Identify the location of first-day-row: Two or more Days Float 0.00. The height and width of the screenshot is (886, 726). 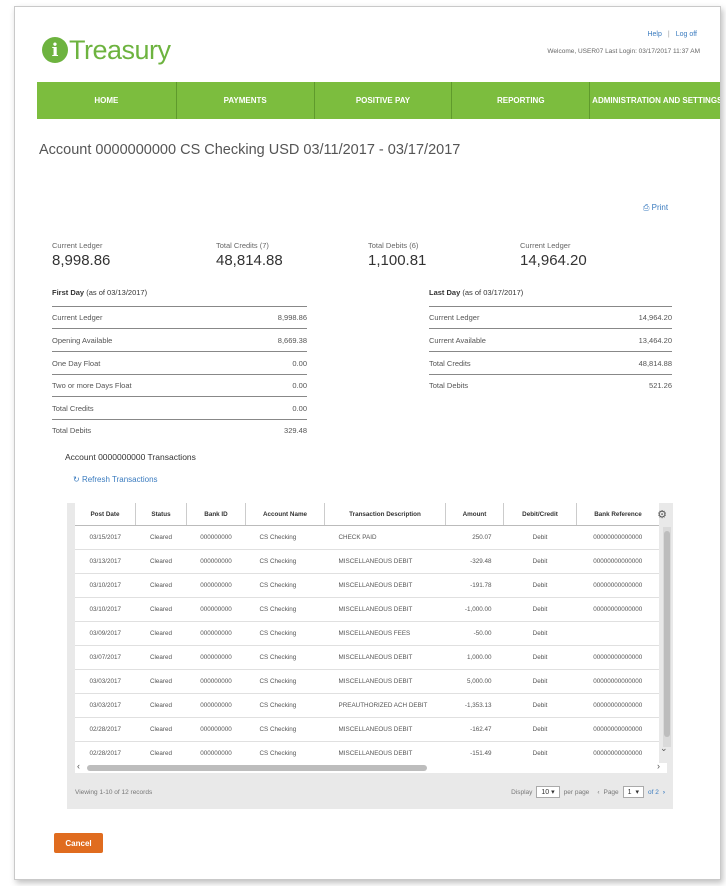
(179, 385).